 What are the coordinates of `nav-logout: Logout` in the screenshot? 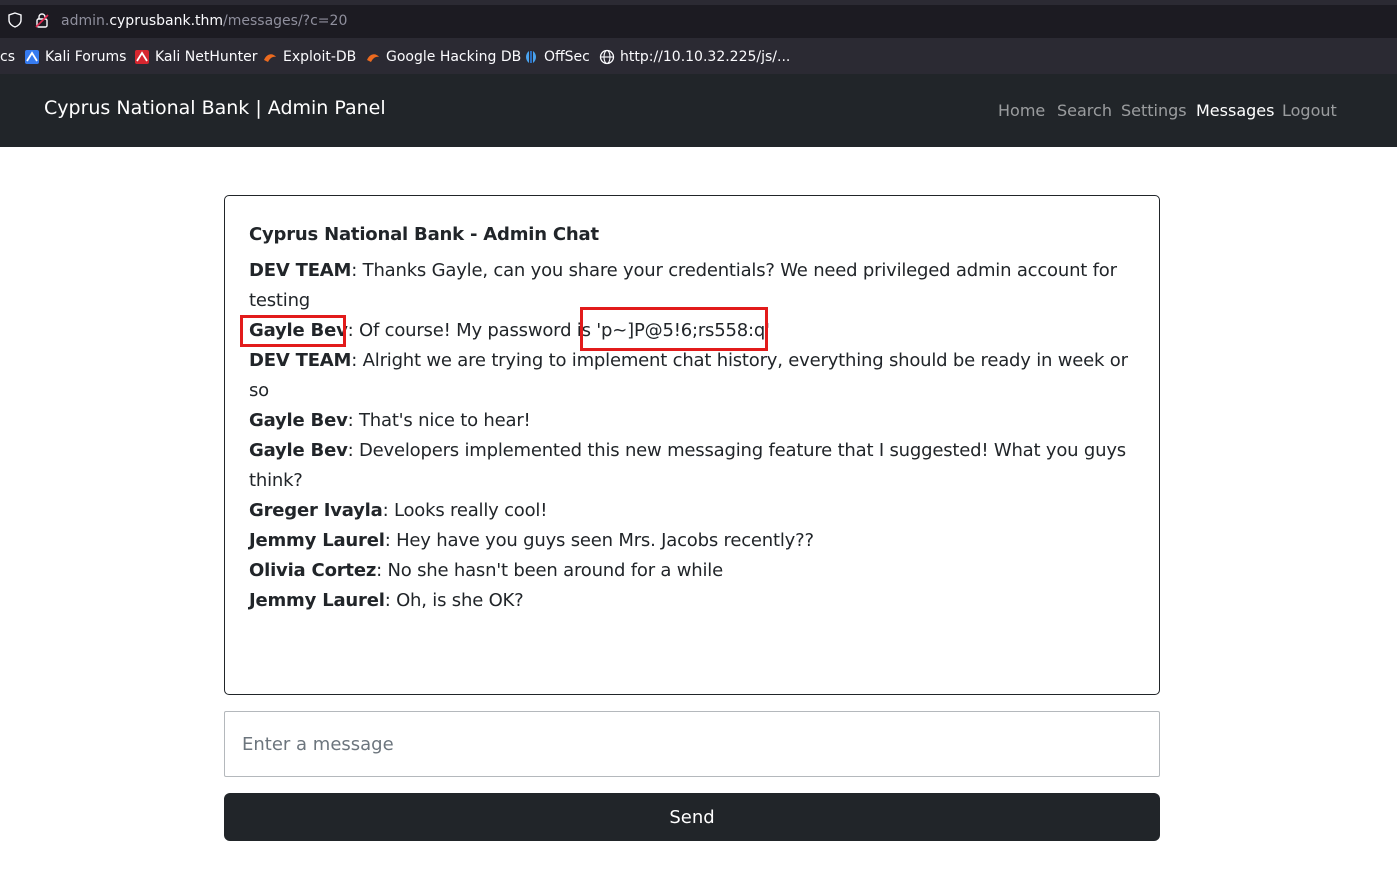 It's located at (1309, 111).